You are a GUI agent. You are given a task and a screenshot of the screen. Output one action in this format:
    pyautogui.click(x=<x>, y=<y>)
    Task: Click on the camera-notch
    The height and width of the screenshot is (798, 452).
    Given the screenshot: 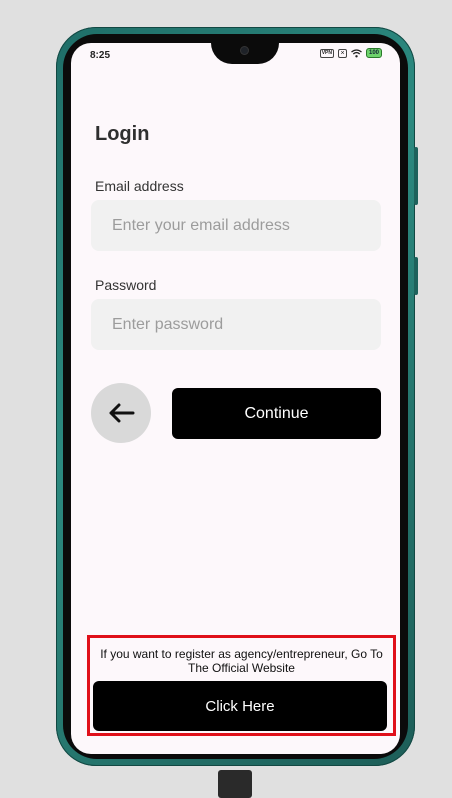 What is the action you would take?
    pyautogui.click(x=245, y=53)
    